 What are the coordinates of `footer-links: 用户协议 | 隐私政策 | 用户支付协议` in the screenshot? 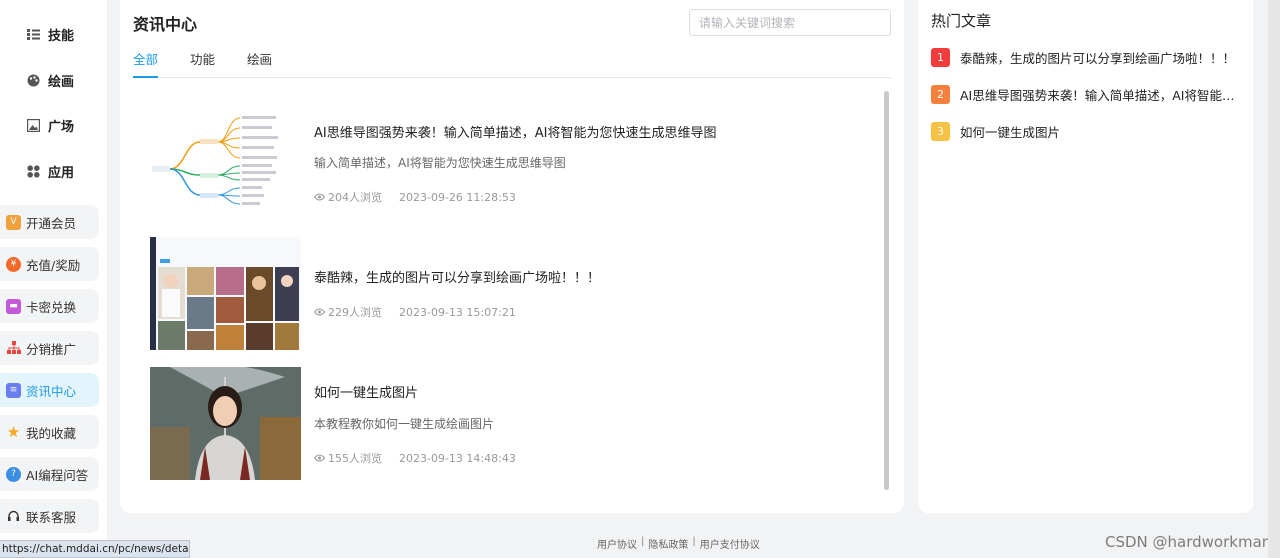 It's located at (678, 543).